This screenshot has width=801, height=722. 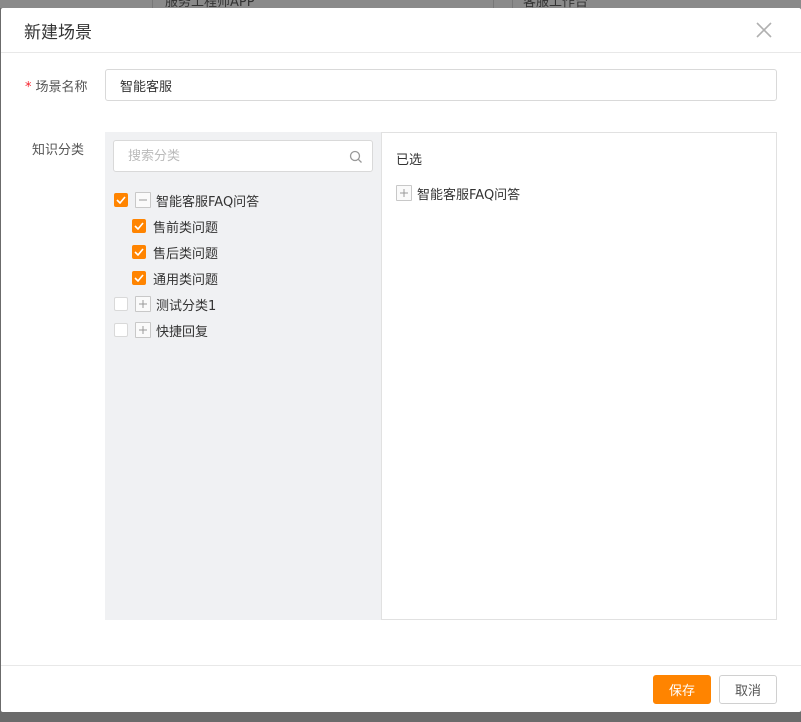 I want to click on tree-node-label: 智能客服FAQ问答, so click(x=208, y=202).